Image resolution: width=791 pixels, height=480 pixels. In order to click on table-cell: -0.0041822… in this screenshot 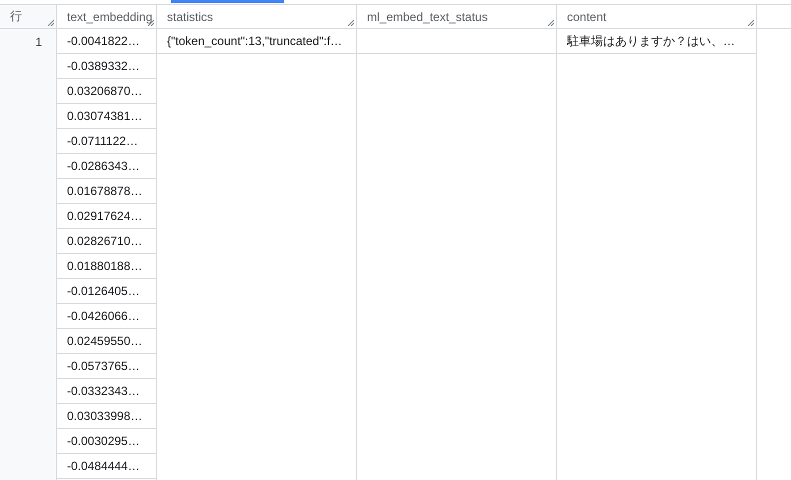, I will do `click(106, 41)`.